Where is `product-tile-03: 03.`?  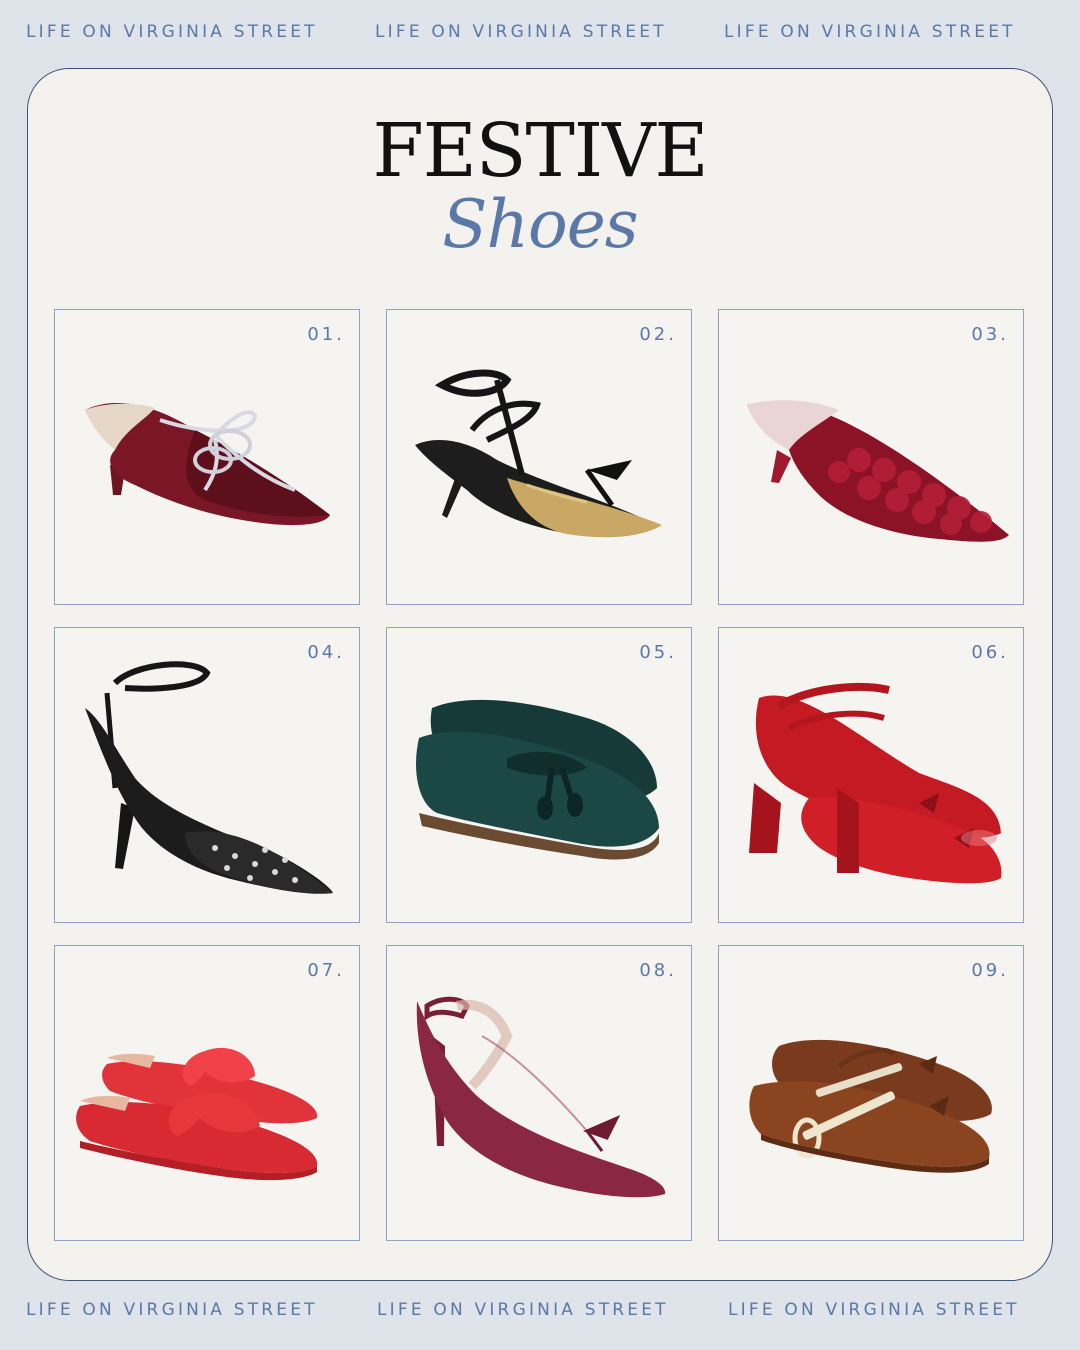
product-tile-03: 03. is located at coordinates (871, 457).